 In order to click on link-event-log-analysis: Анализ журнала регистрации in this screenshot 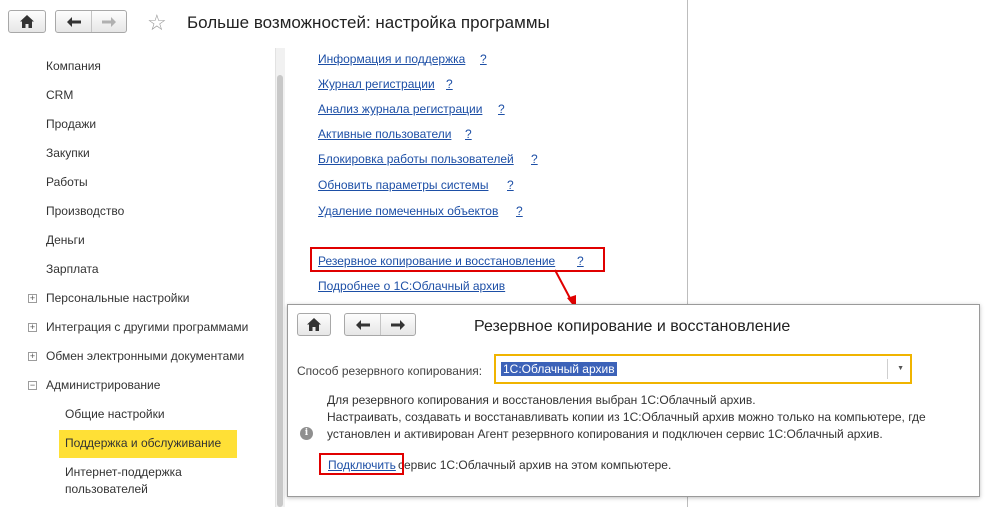, I will do `click(400, 109)`.